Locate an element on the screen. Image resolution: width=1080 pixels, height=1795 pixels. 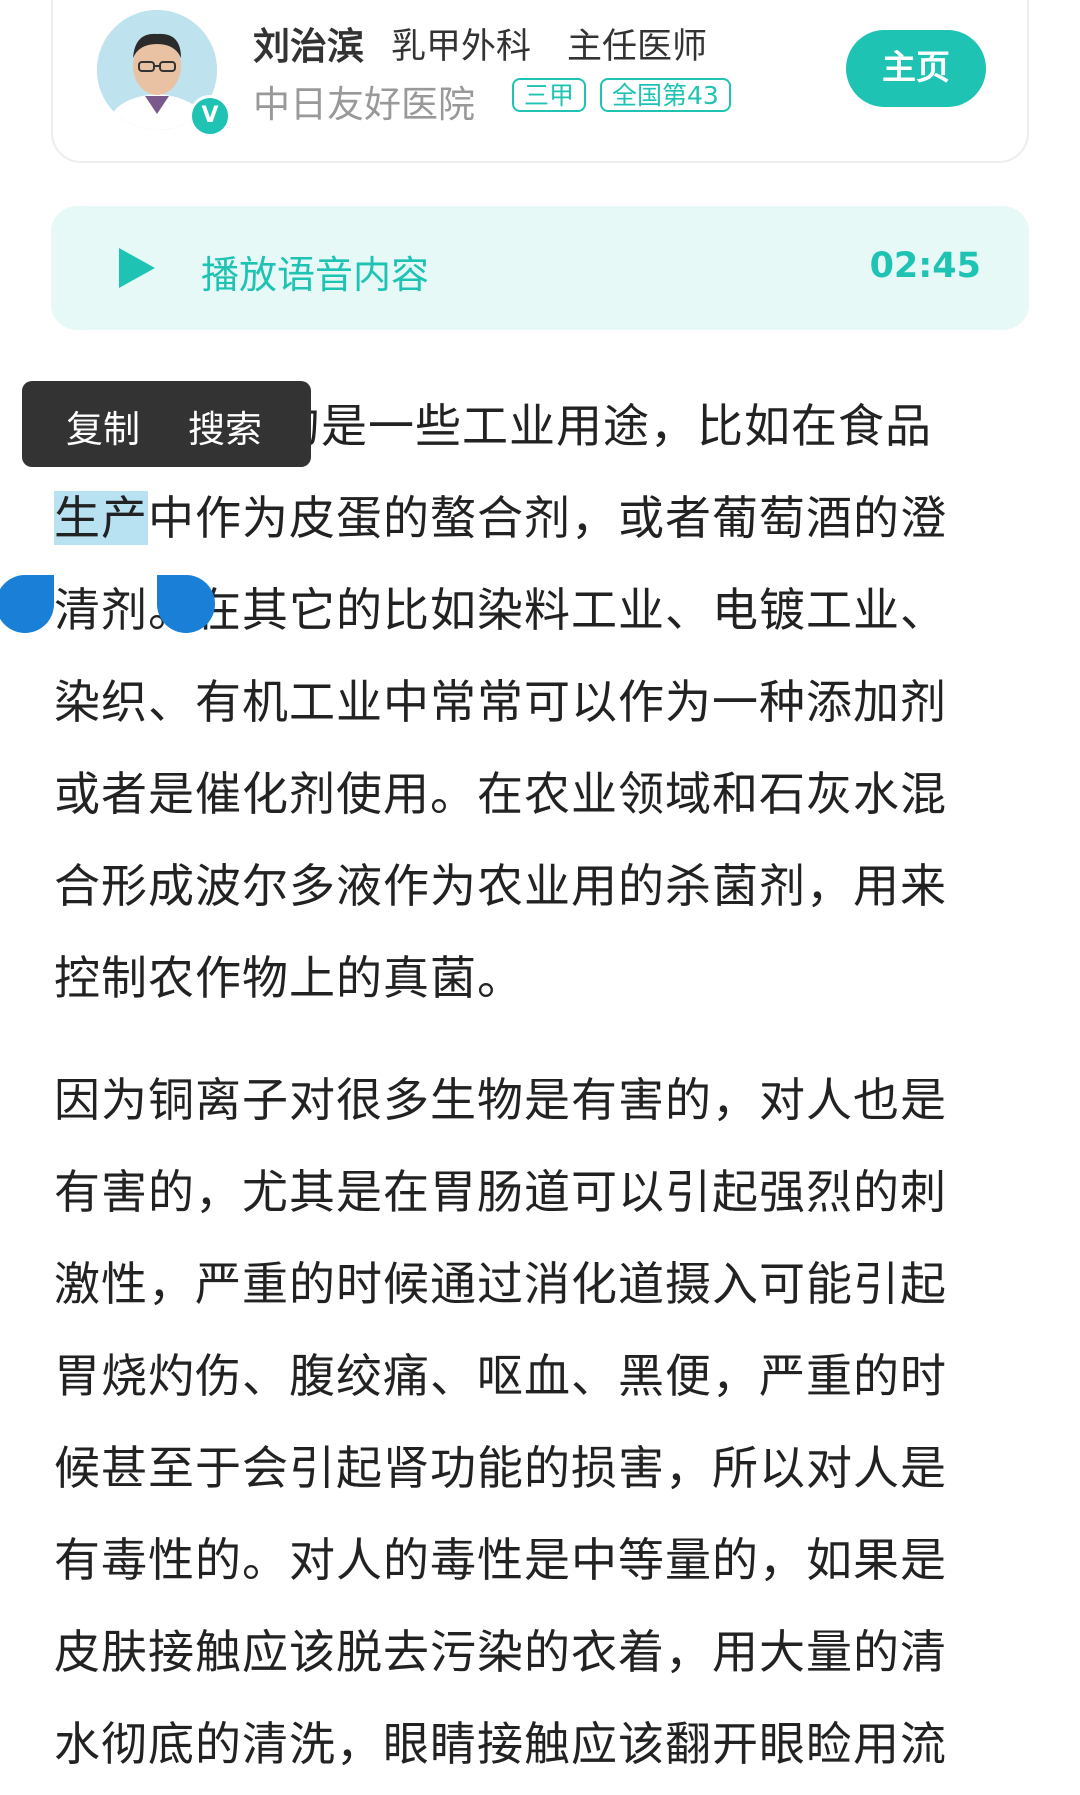
text-line: 或者是催化剂使用。在农业领域和石灰水混 is located at coordinates (500, 794).